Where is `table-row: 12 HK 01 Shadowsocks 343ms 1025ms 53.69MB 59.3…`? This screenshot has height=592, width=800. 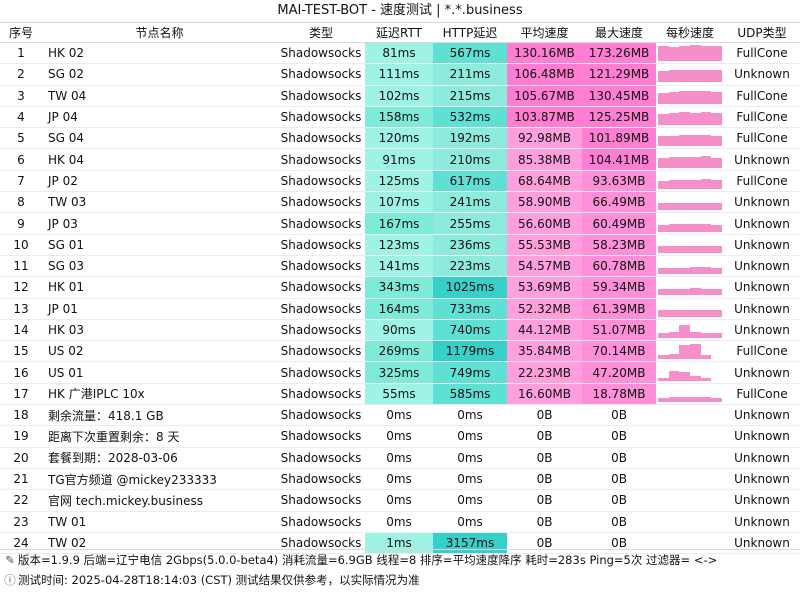
table-row: 12 HK 01 Shadowsocks 343ms 1025ms 53.69MB 59.3… is located at coordinates (400, 287).